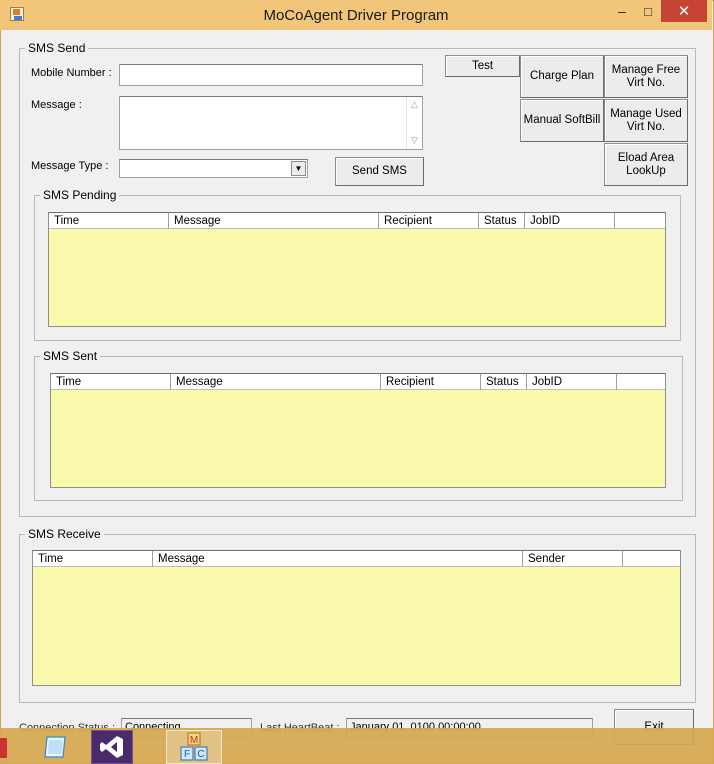 Image resolution: width=714 pixels, height=764 pixels. I want to click on eload-area-lookup-button: Eload Area LookUp, so click(646, 164).